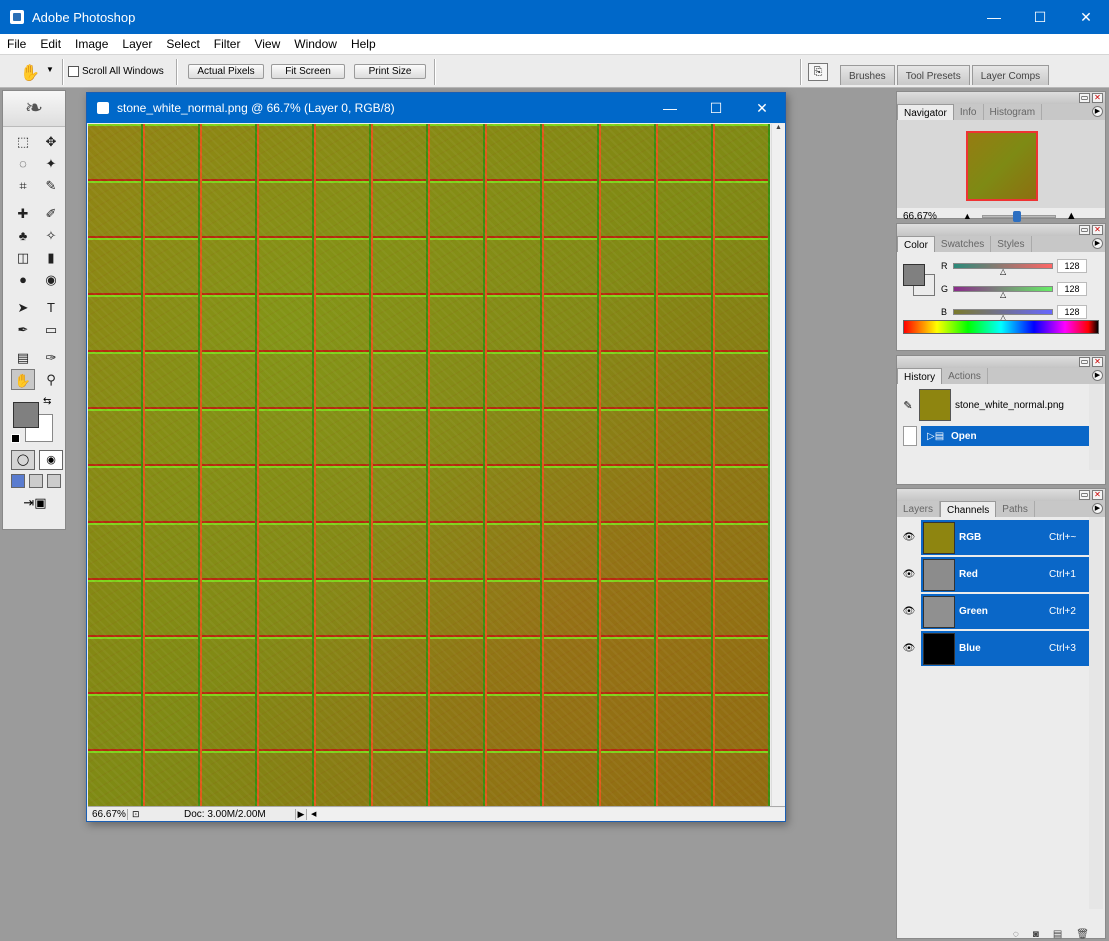 This screenshot has height=941, width=1109. I want to click on full-screen-menu-mode-icon, so click(36, 481).